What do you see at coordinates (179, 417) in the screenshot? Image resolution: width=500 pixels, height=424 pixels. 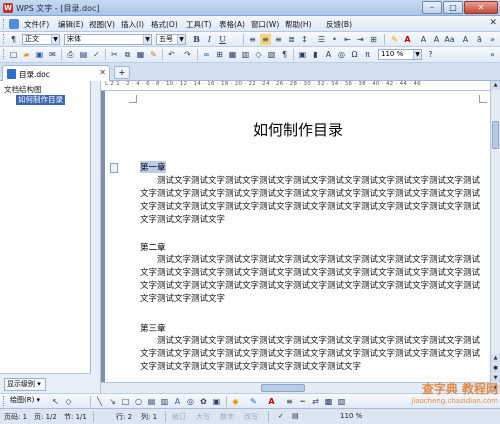 I see `status-revision: 修订` at bounding box center [179, 417].